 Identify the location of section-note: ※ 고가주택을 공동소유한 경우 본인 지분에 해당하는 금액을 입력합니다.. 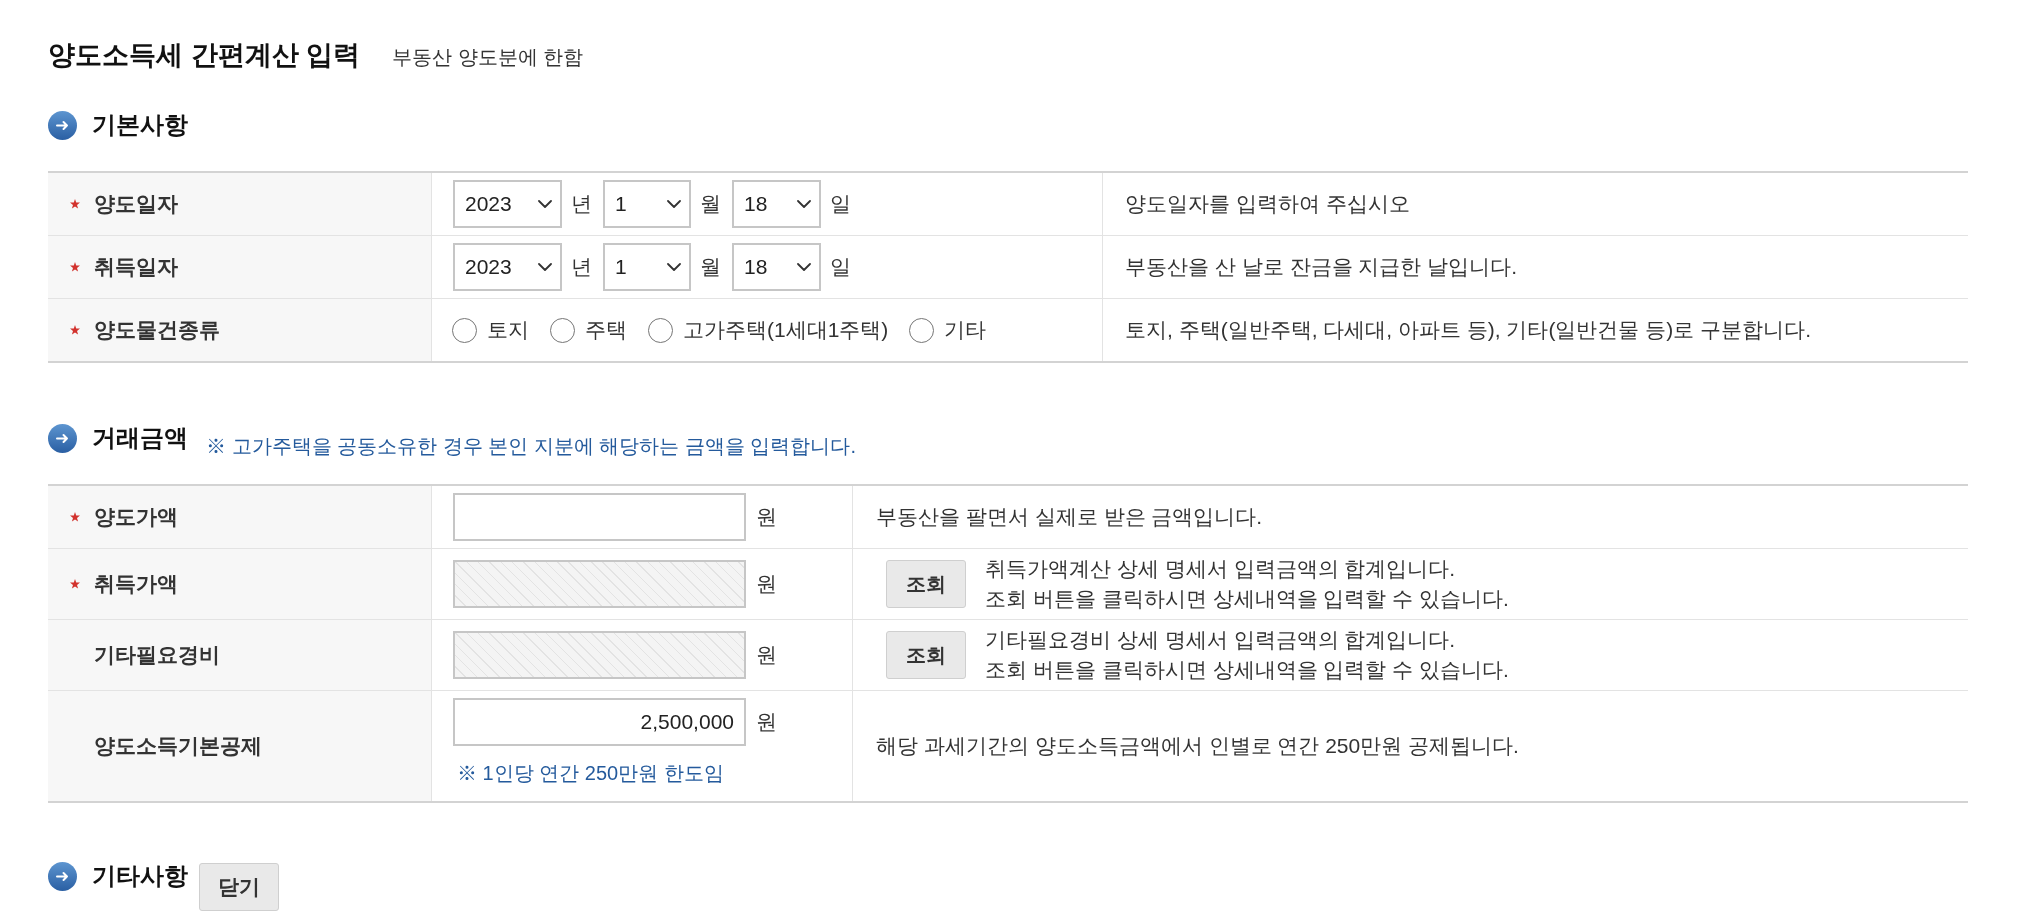
(531, 446).